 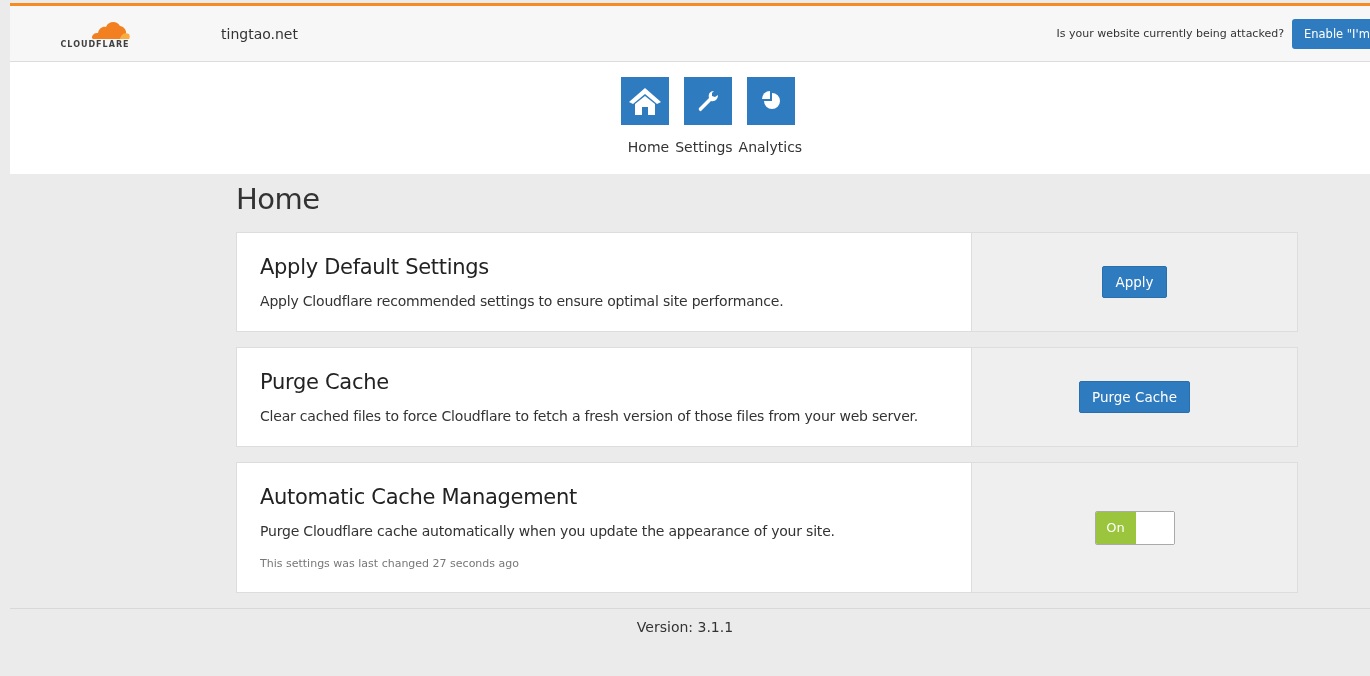 What do you see at coordinates (685, 627) in the screenshot?
I see `version-text: Version: 3.1.1` at bounding box center [685, 627].